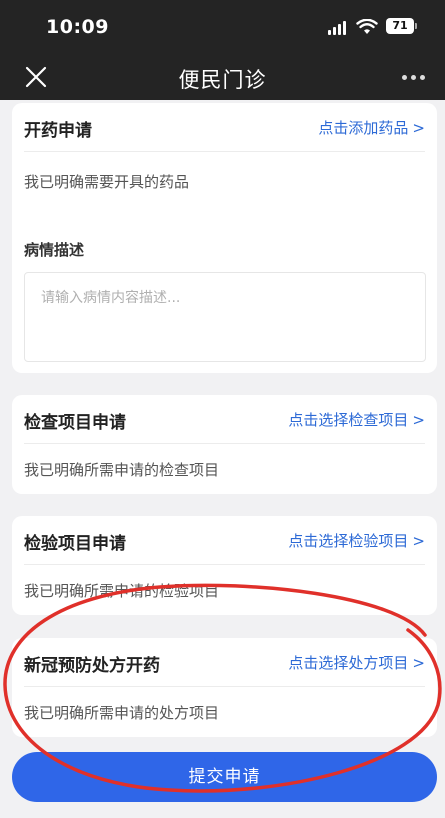 This screenshot has width=445, height=818. Describe the element at coordinates (122, 591) in the screenshot. I see `lab-card-desc: 我已明确所需申请的检验项目` at that location.